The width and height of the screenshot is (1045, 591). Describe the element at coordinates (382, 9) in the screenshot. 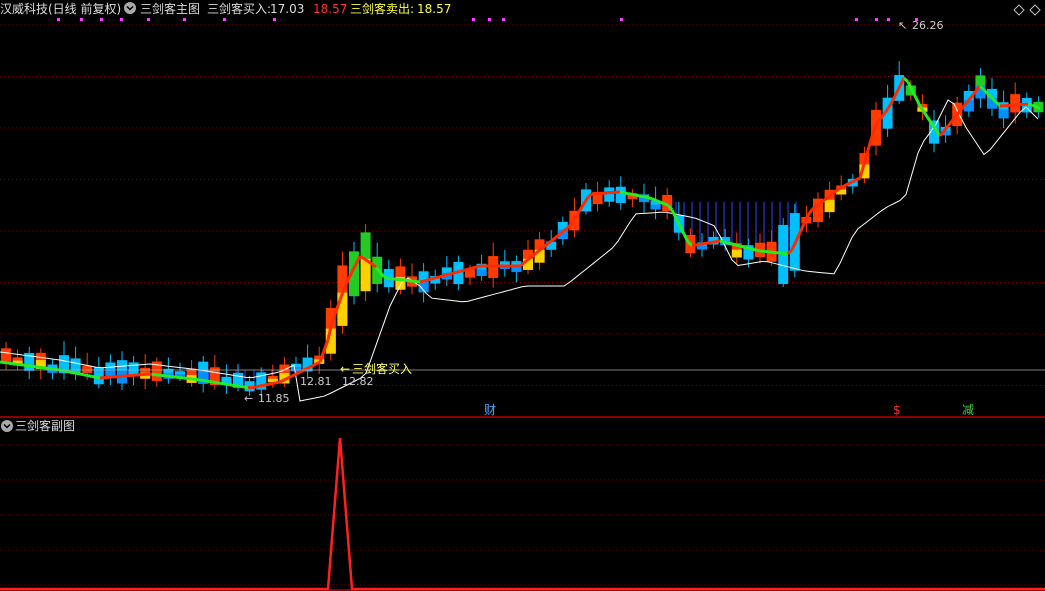

I see `sell-label: 三剑客卖出:` at that location.